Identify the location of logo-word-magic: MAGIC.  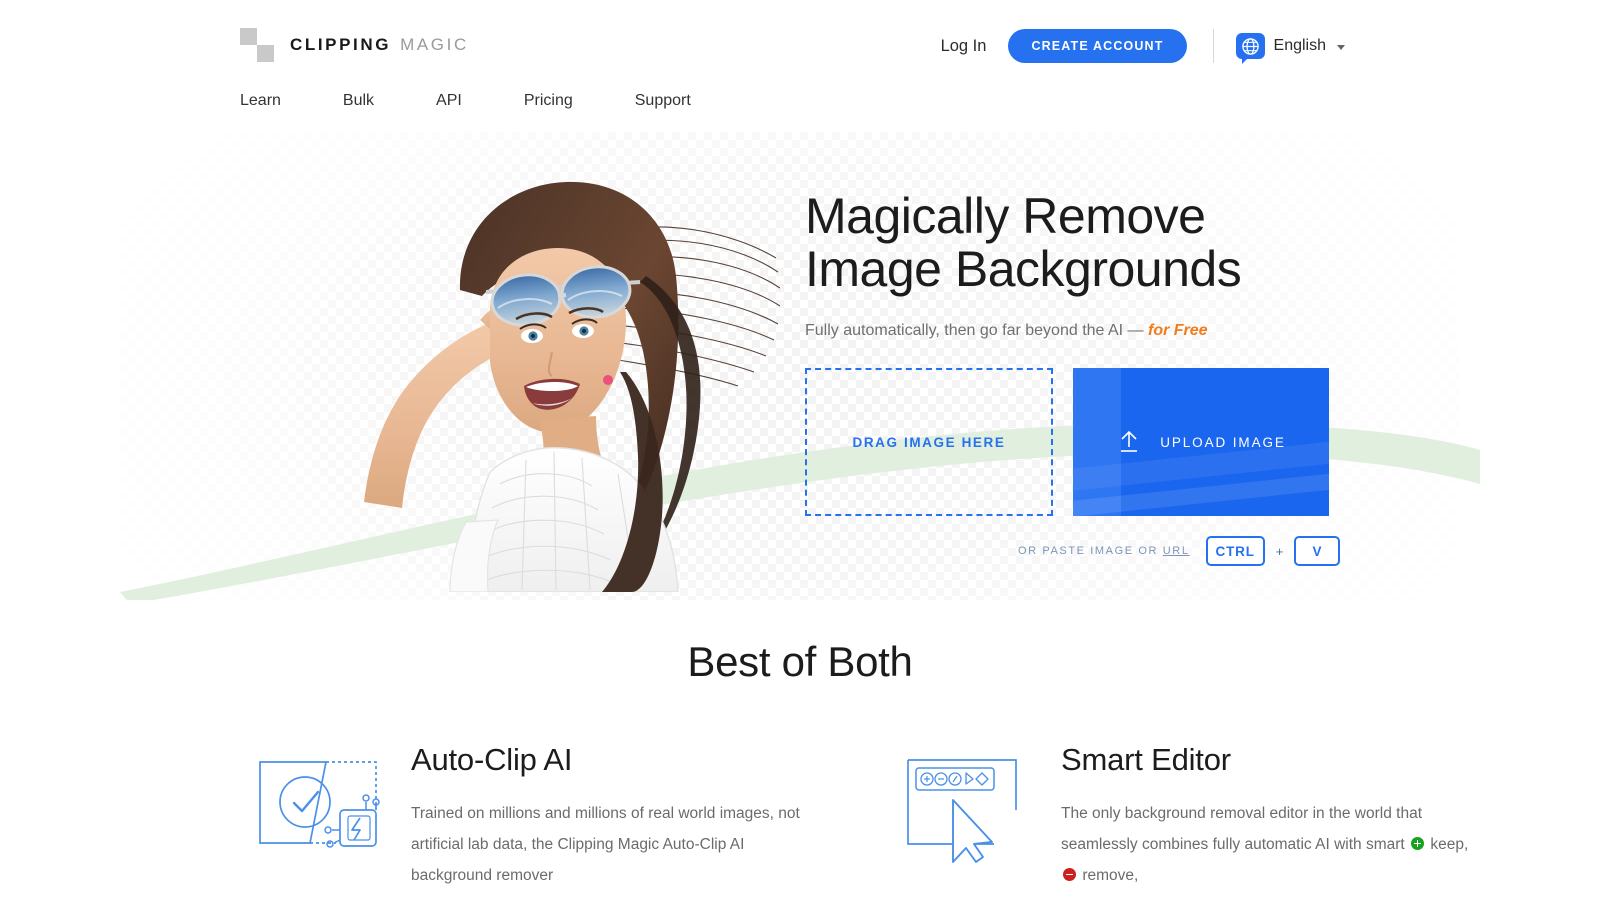
(434, 44).